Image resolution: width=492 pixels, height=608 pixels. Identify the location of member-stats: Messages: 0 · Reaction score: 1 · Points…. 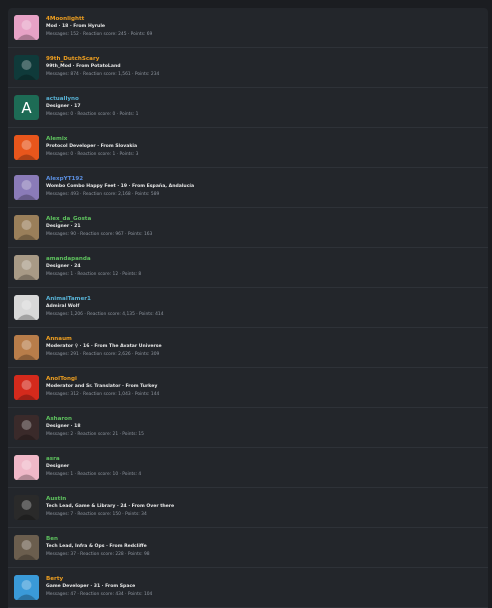
(92, 154).